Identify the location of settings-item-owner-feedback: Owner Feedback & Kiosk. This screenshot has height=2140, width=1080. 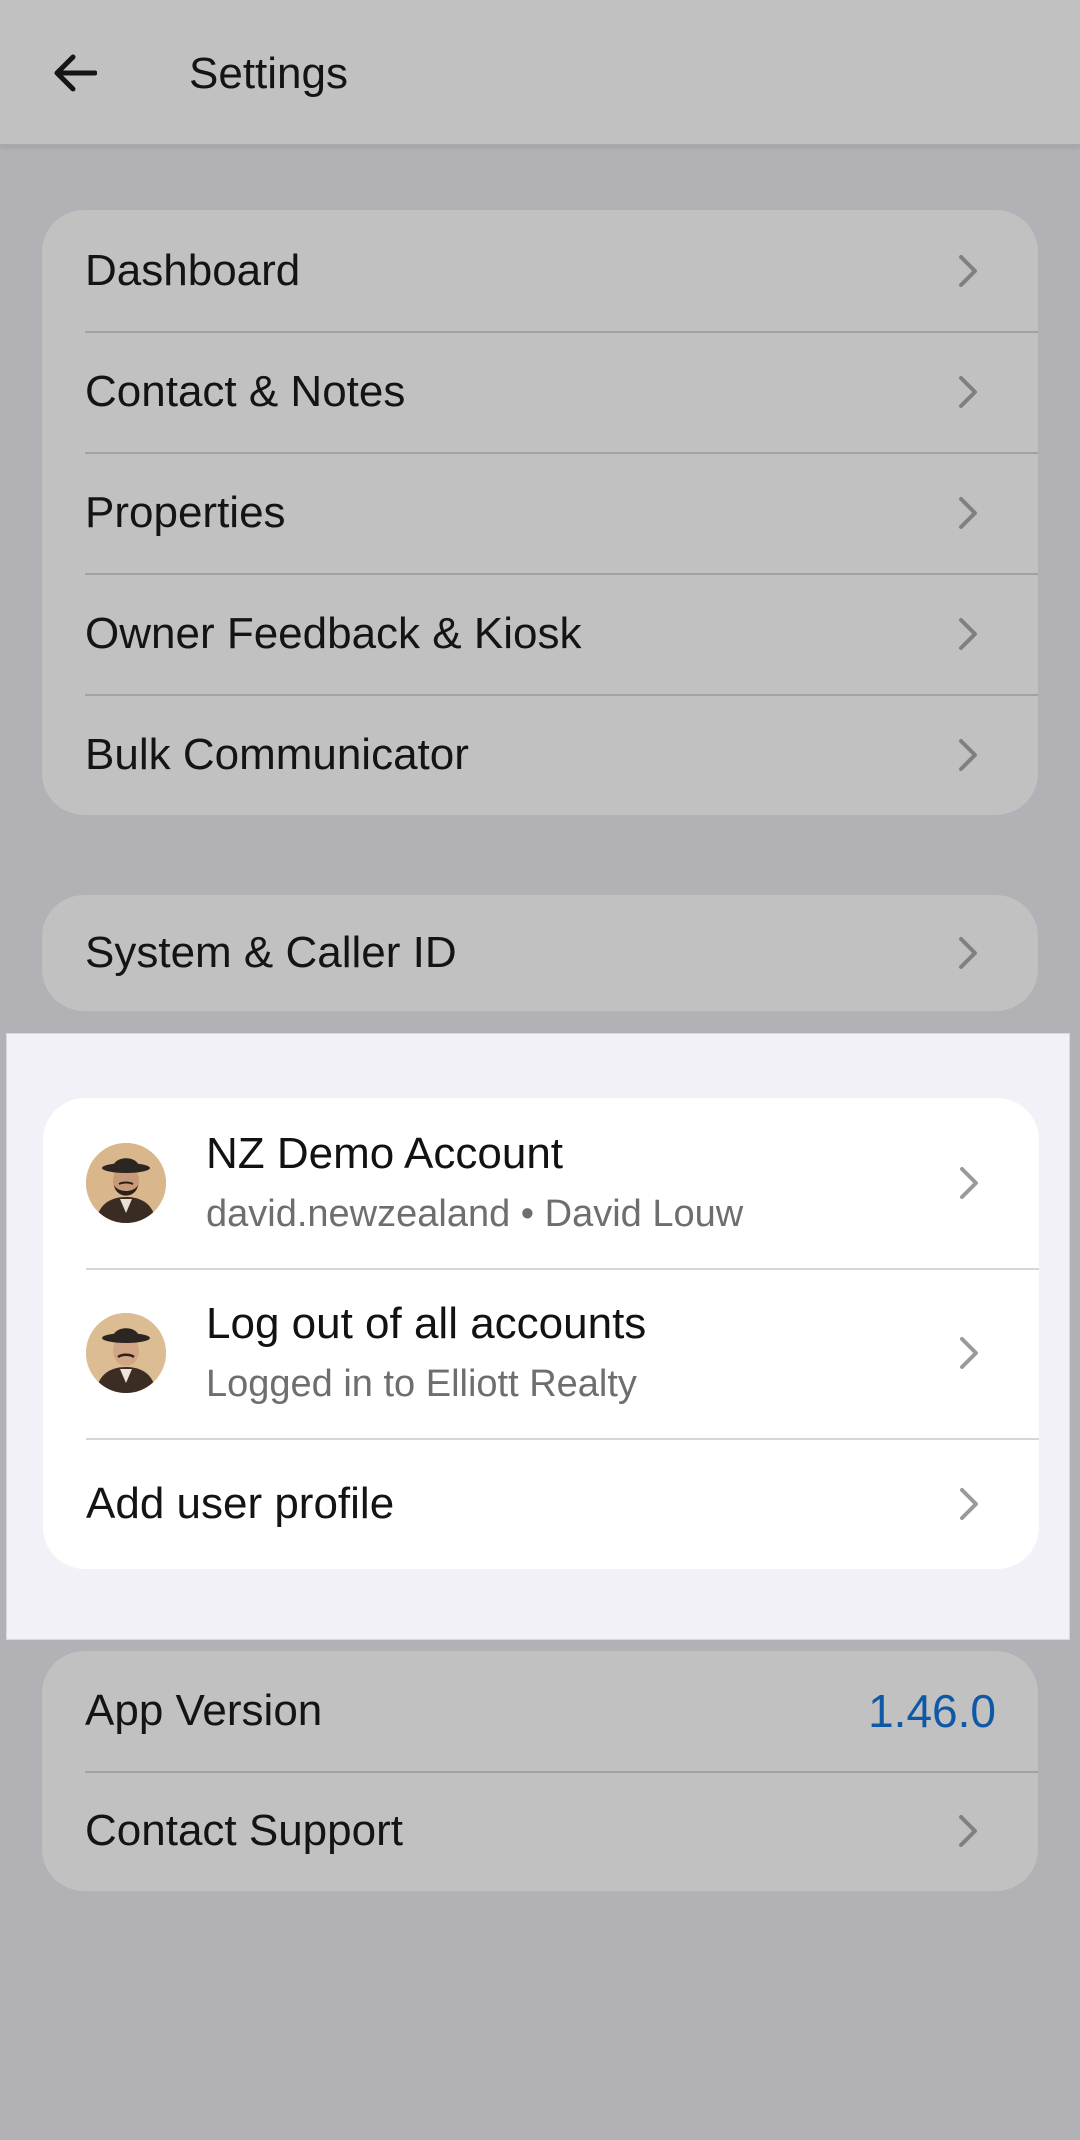
(540, 633).